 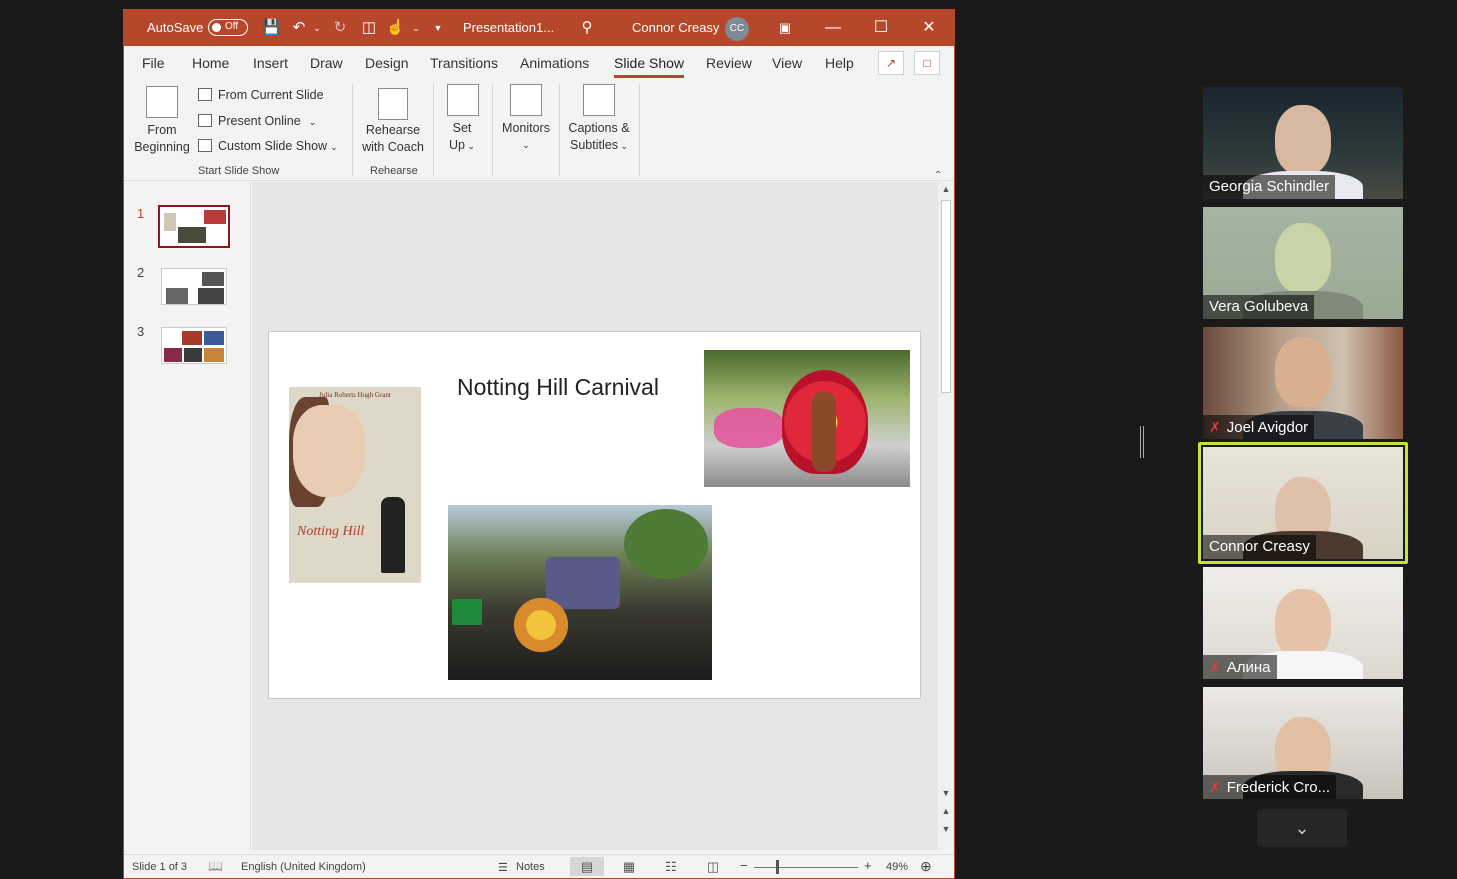 What do you see at coordinates (462, 137) in the screenshot?
I see `set-up-button: Set Up ⌄` at bounding box center [462, 137].